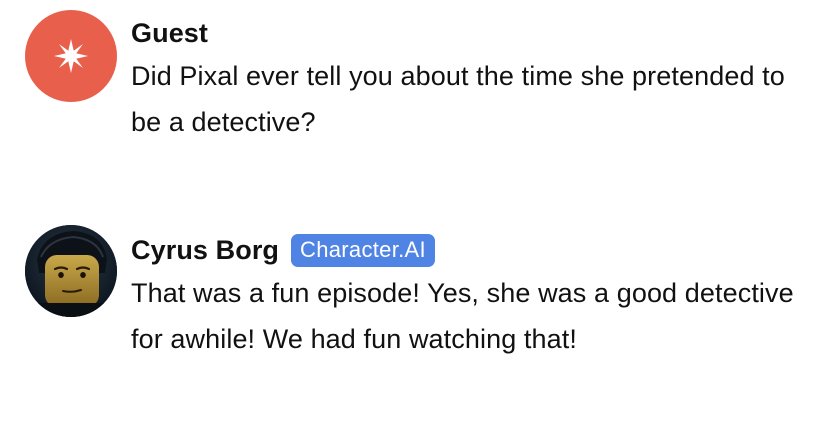 The width and height of the screenshot is (827, 440). I want to click on character-ai-badge: Character.AI, so click(363, 250).